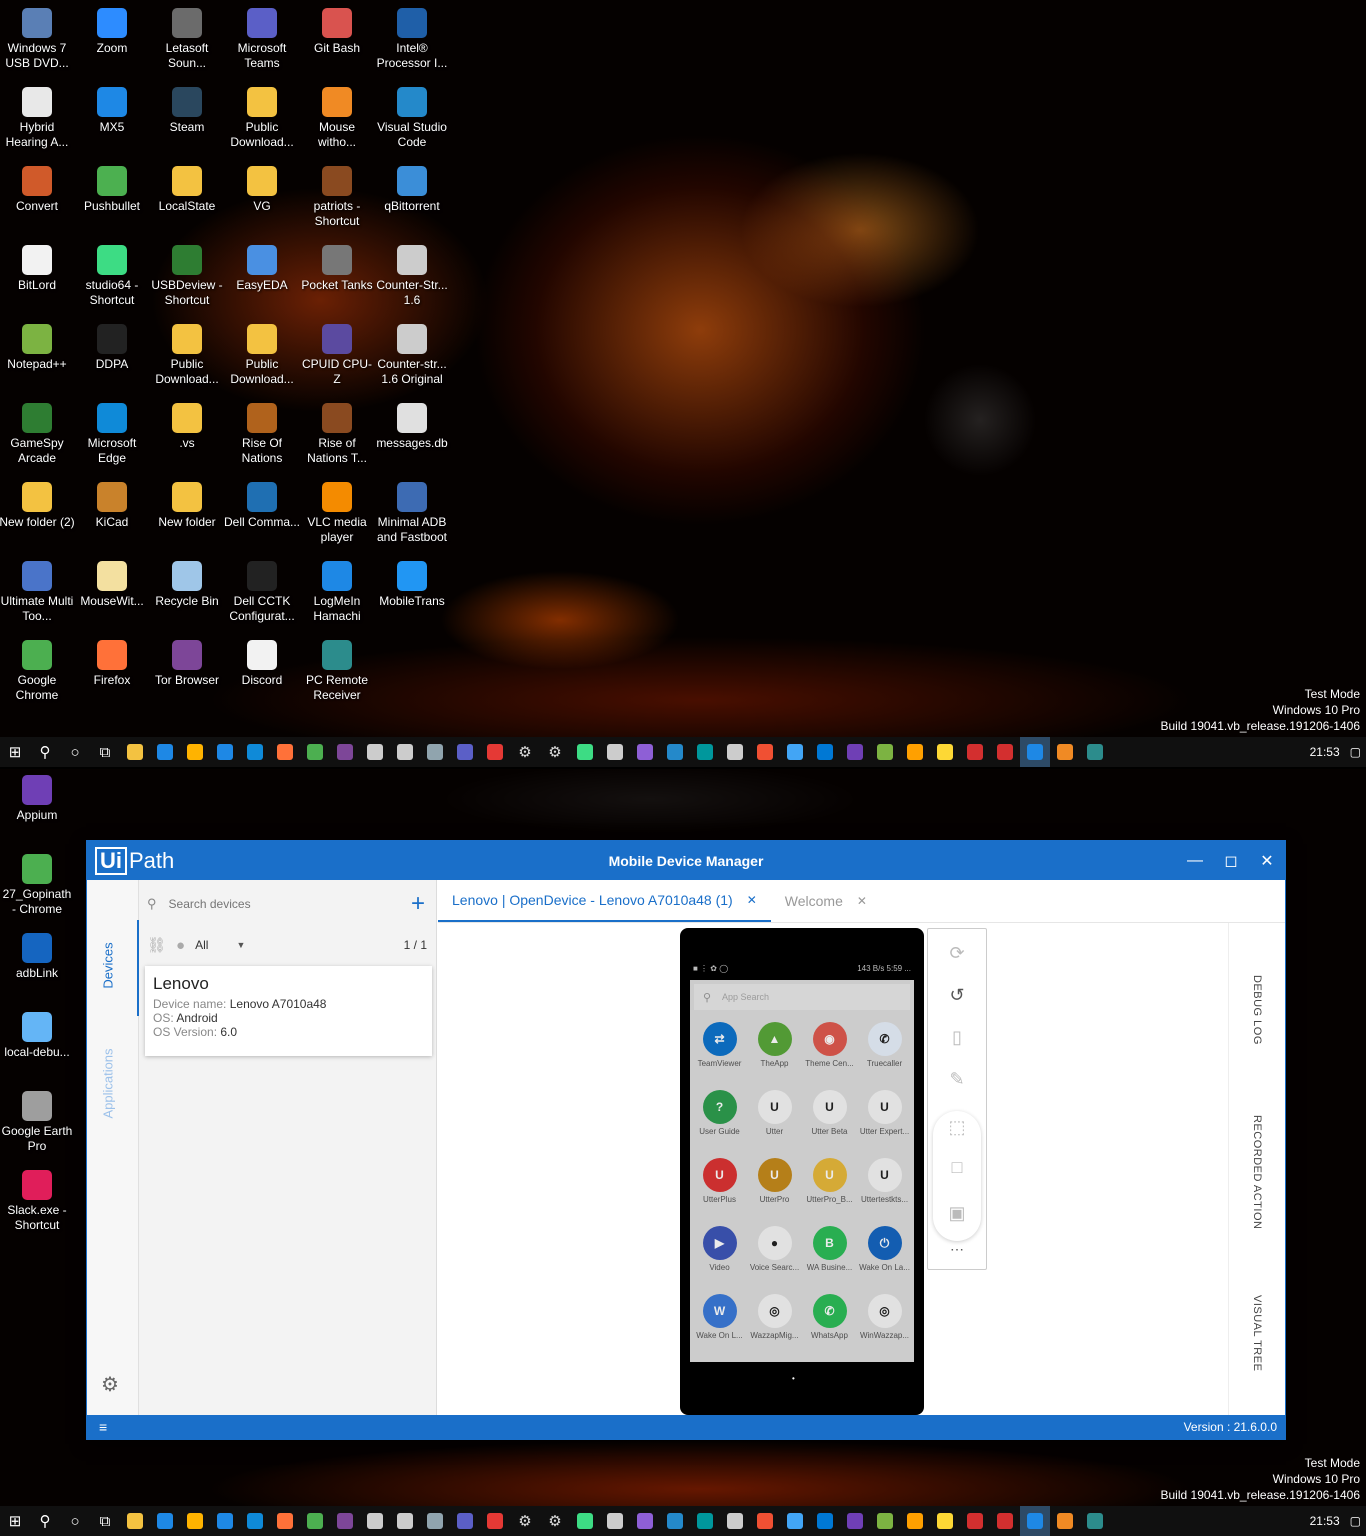 The height and width of the screenshot is (1536, 1366). Describe the element at coordinates (855, 752) in the screenshot. I see `appium-icon` at that location.